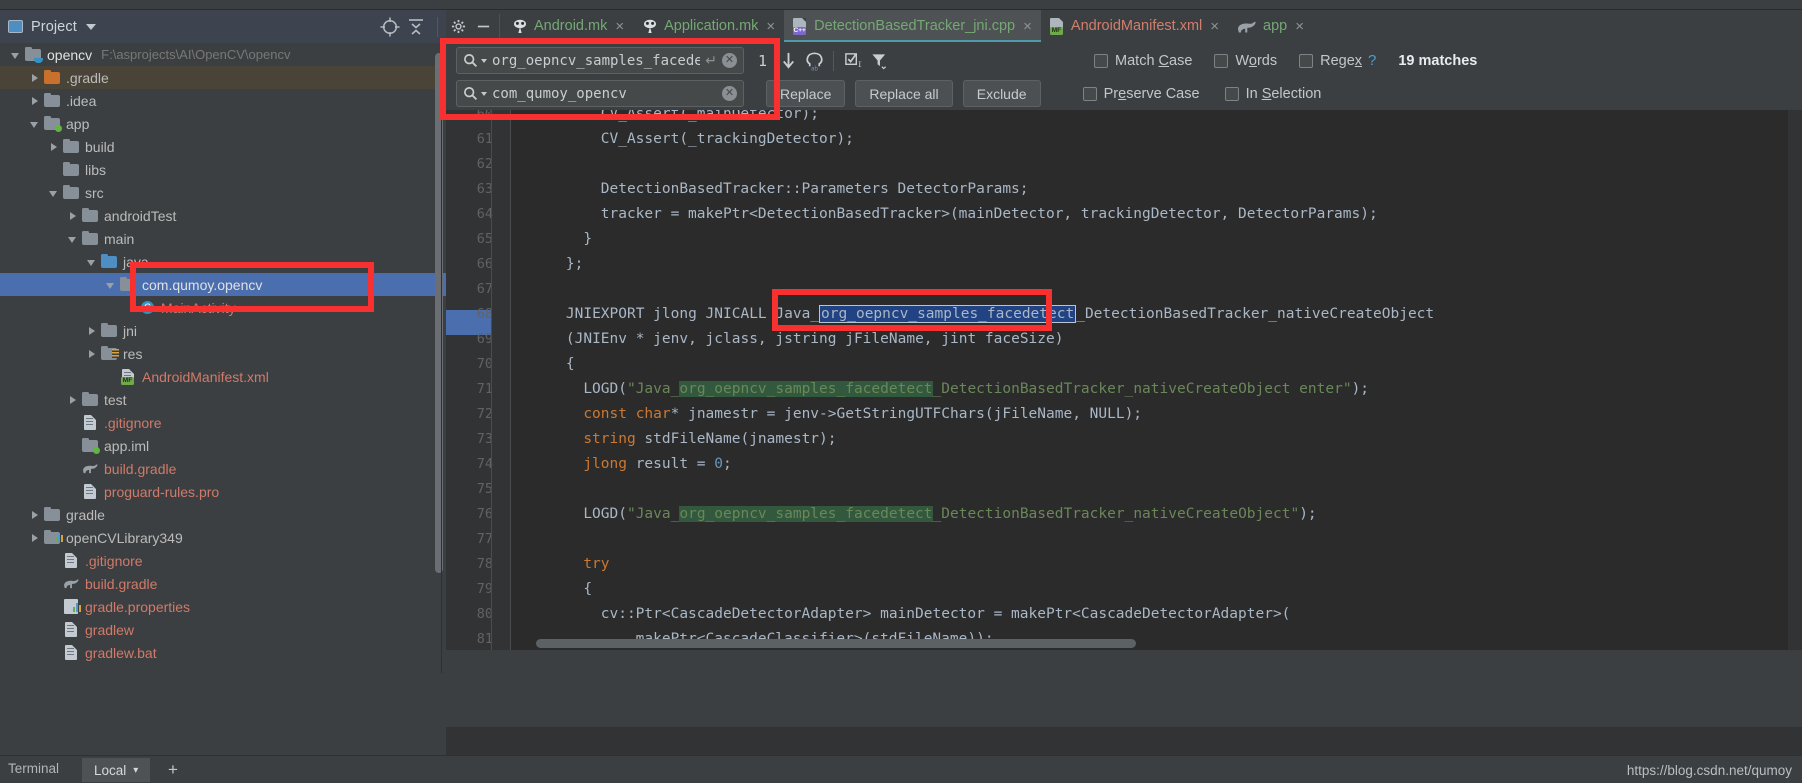 Image resolution: width=1802 pixels, height=783 pixels. Describe the element at coordinates (1141, 94) in the screenshot. I see `checkbox-preserve-case: Preserve Case` at that location.